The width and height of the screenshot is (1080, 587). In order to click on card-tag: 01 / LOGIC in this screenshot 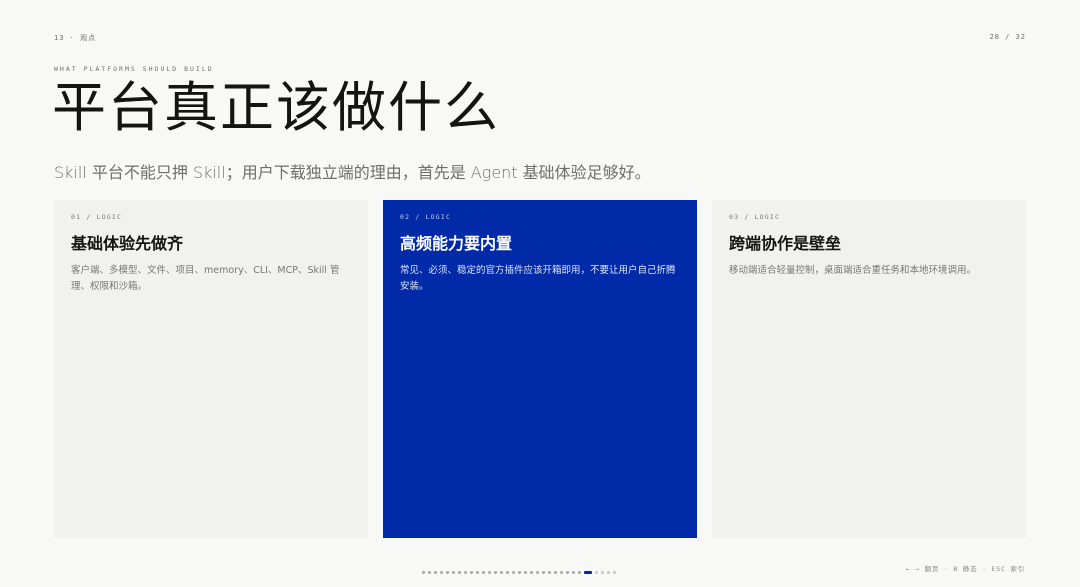, I will do `click(97, 217)`.